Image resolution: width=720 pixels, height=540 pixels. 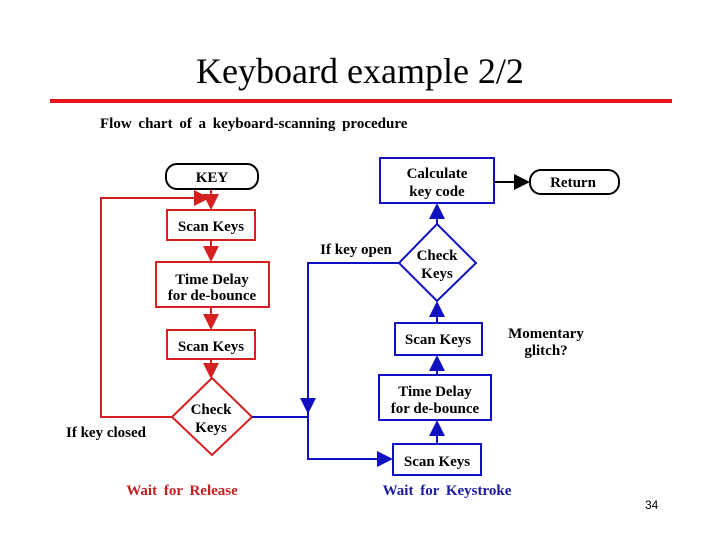 What do you see at coordinates (546, 334) in the screenshot?
I see `glitch-line1: Momentary` at bounding box center [546, 334].